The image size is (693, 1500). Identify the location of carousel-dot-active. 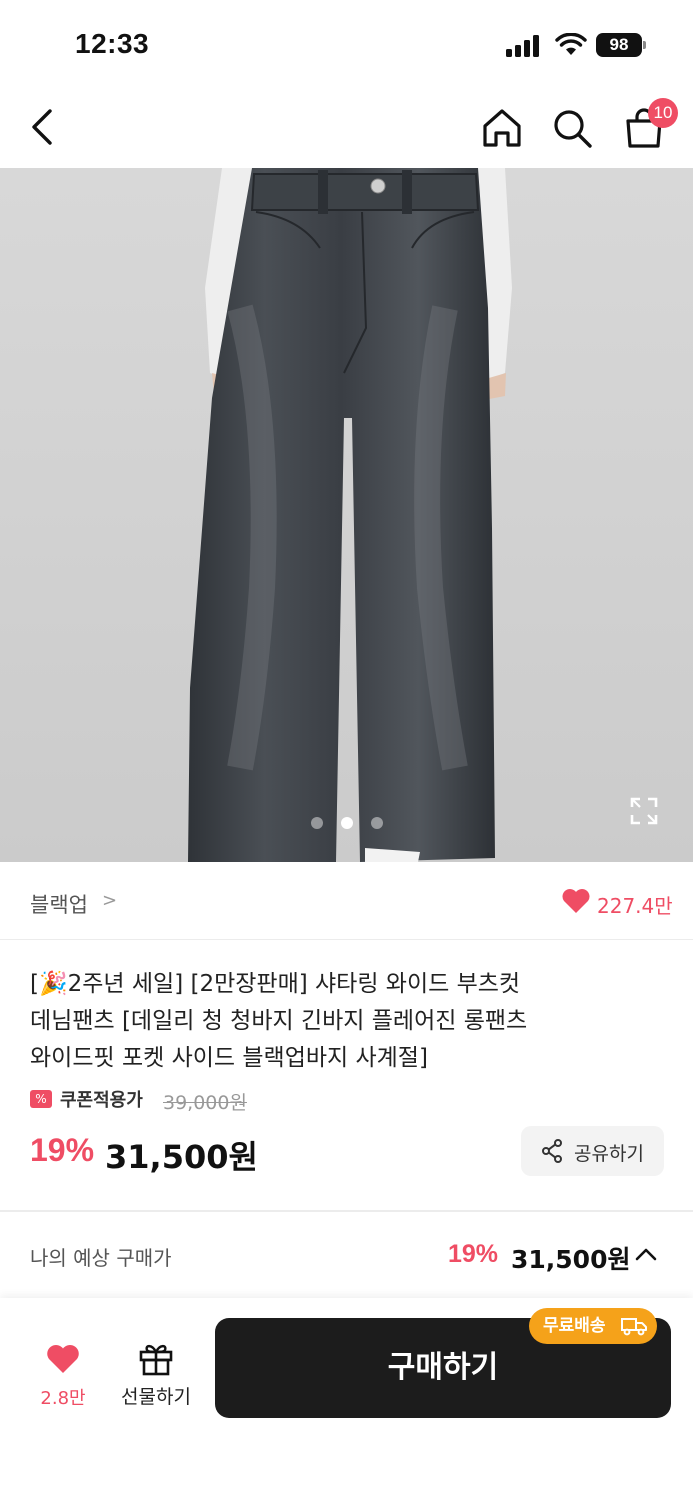
(346, 823).